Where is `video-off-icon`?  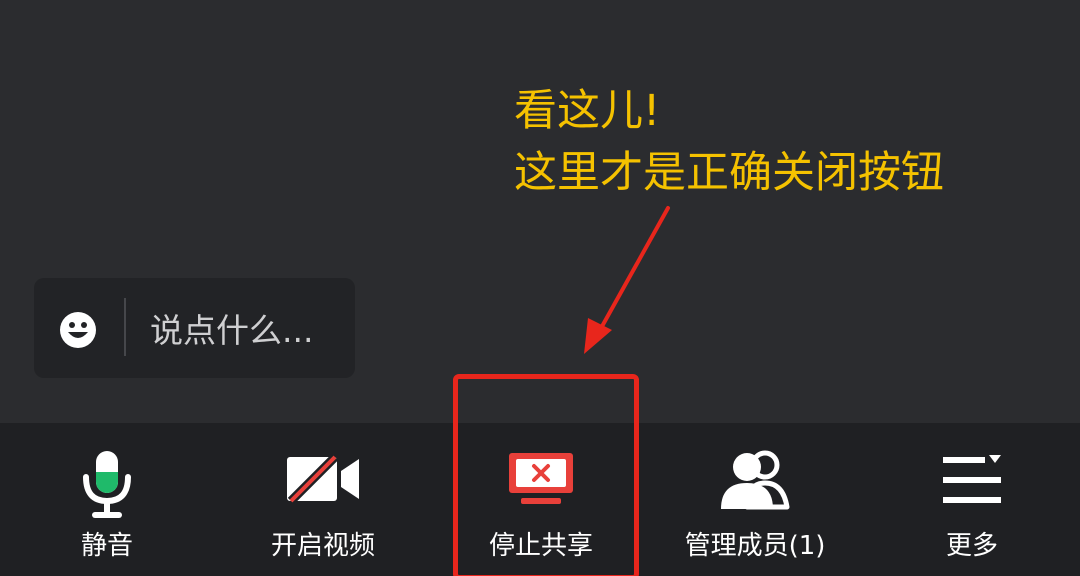 video-off-icon is located at coordinates (323, 479).